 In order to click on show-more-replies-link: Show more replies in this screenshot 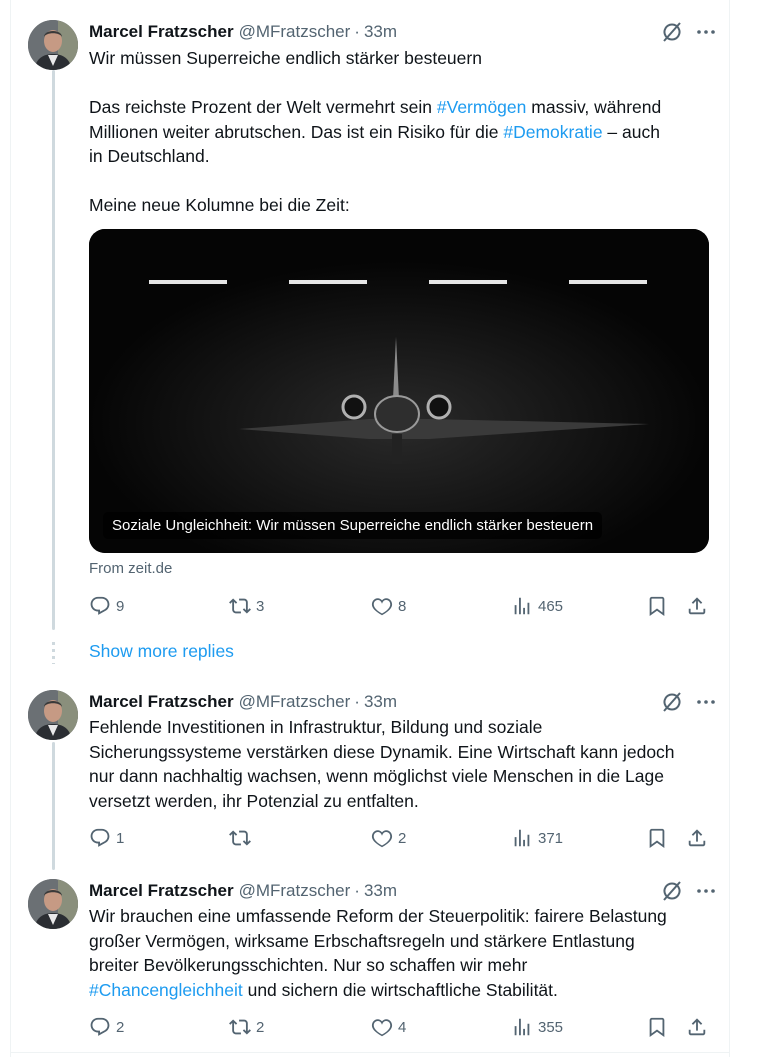, I will do `click(161, 651)`.